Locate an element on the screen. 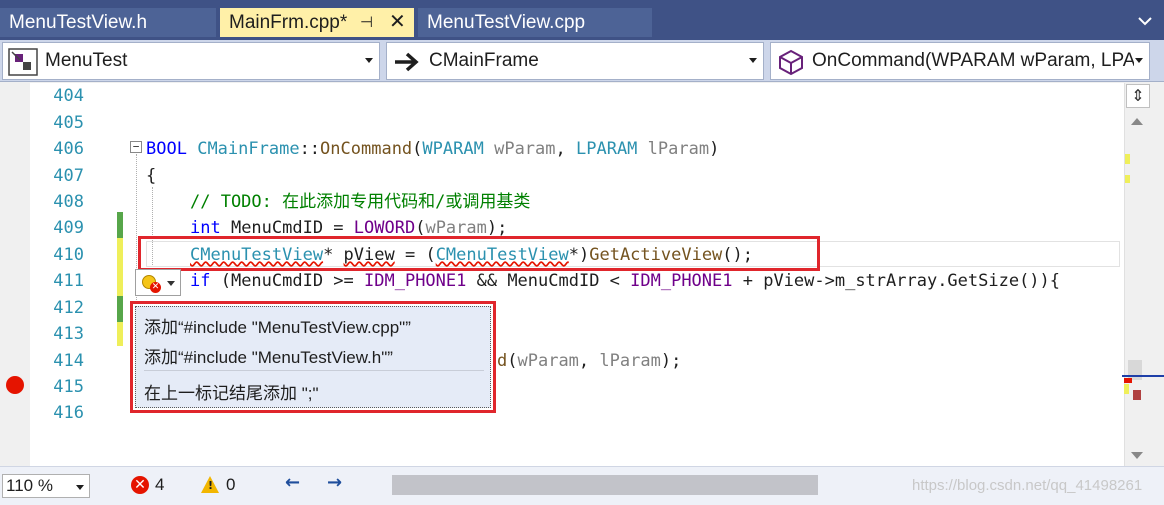 The image size is (1164, 505). scroll-down-icon is located at coordinates (1137, 455).